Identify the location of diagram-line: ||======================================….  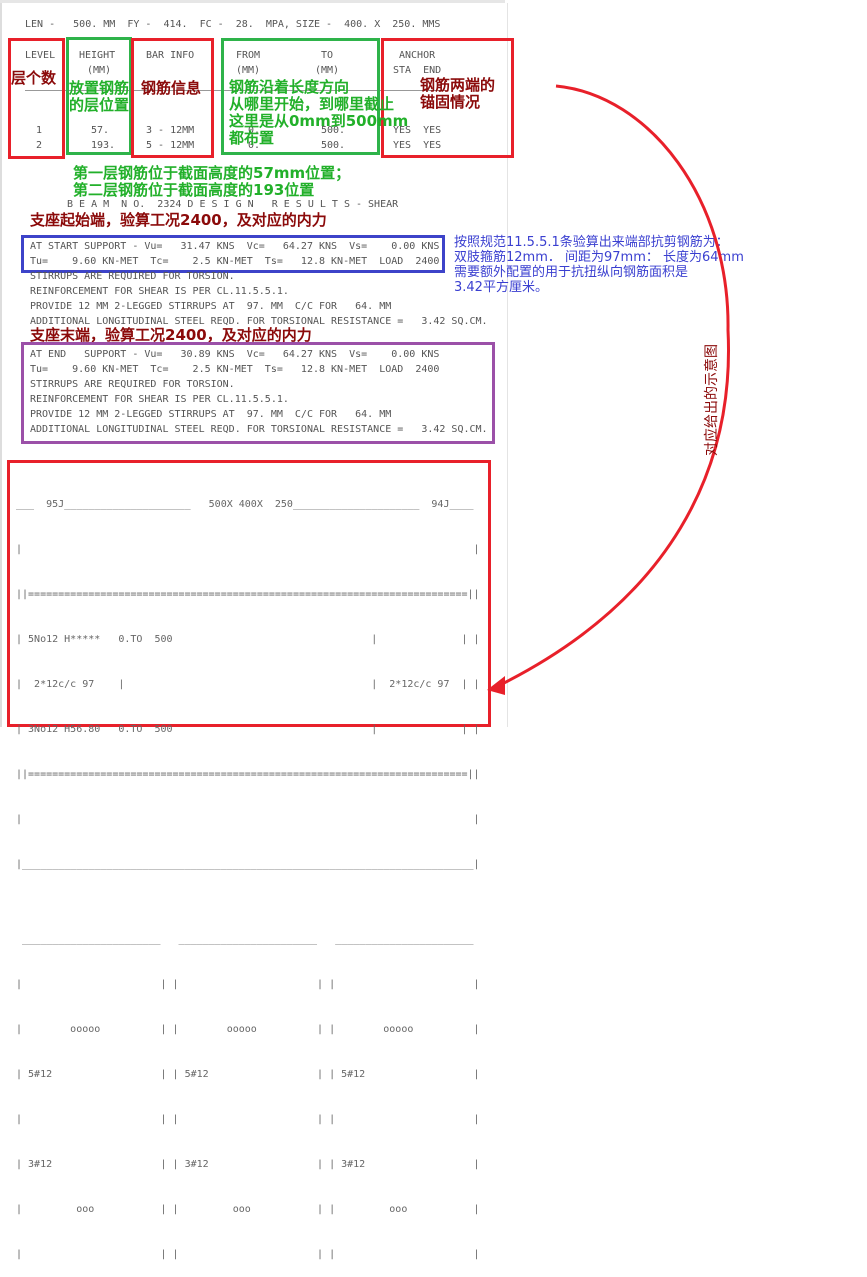
(248, 774).